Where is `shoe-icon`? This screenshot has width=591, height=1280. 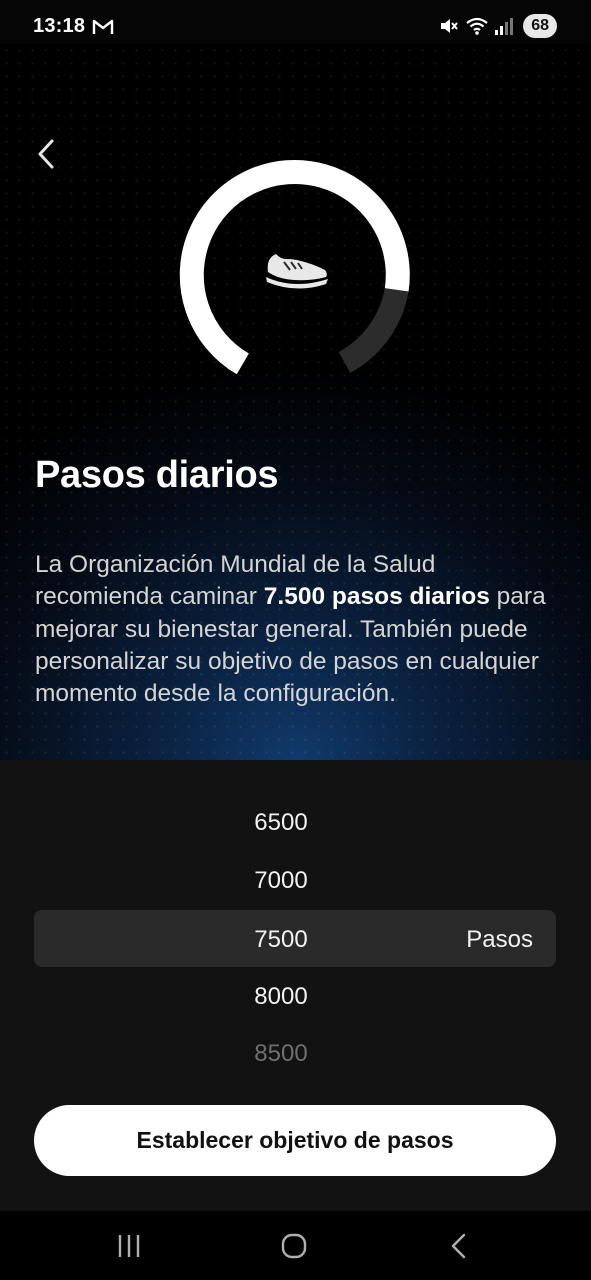
shoe-icon is located at coordinates (297, 271).